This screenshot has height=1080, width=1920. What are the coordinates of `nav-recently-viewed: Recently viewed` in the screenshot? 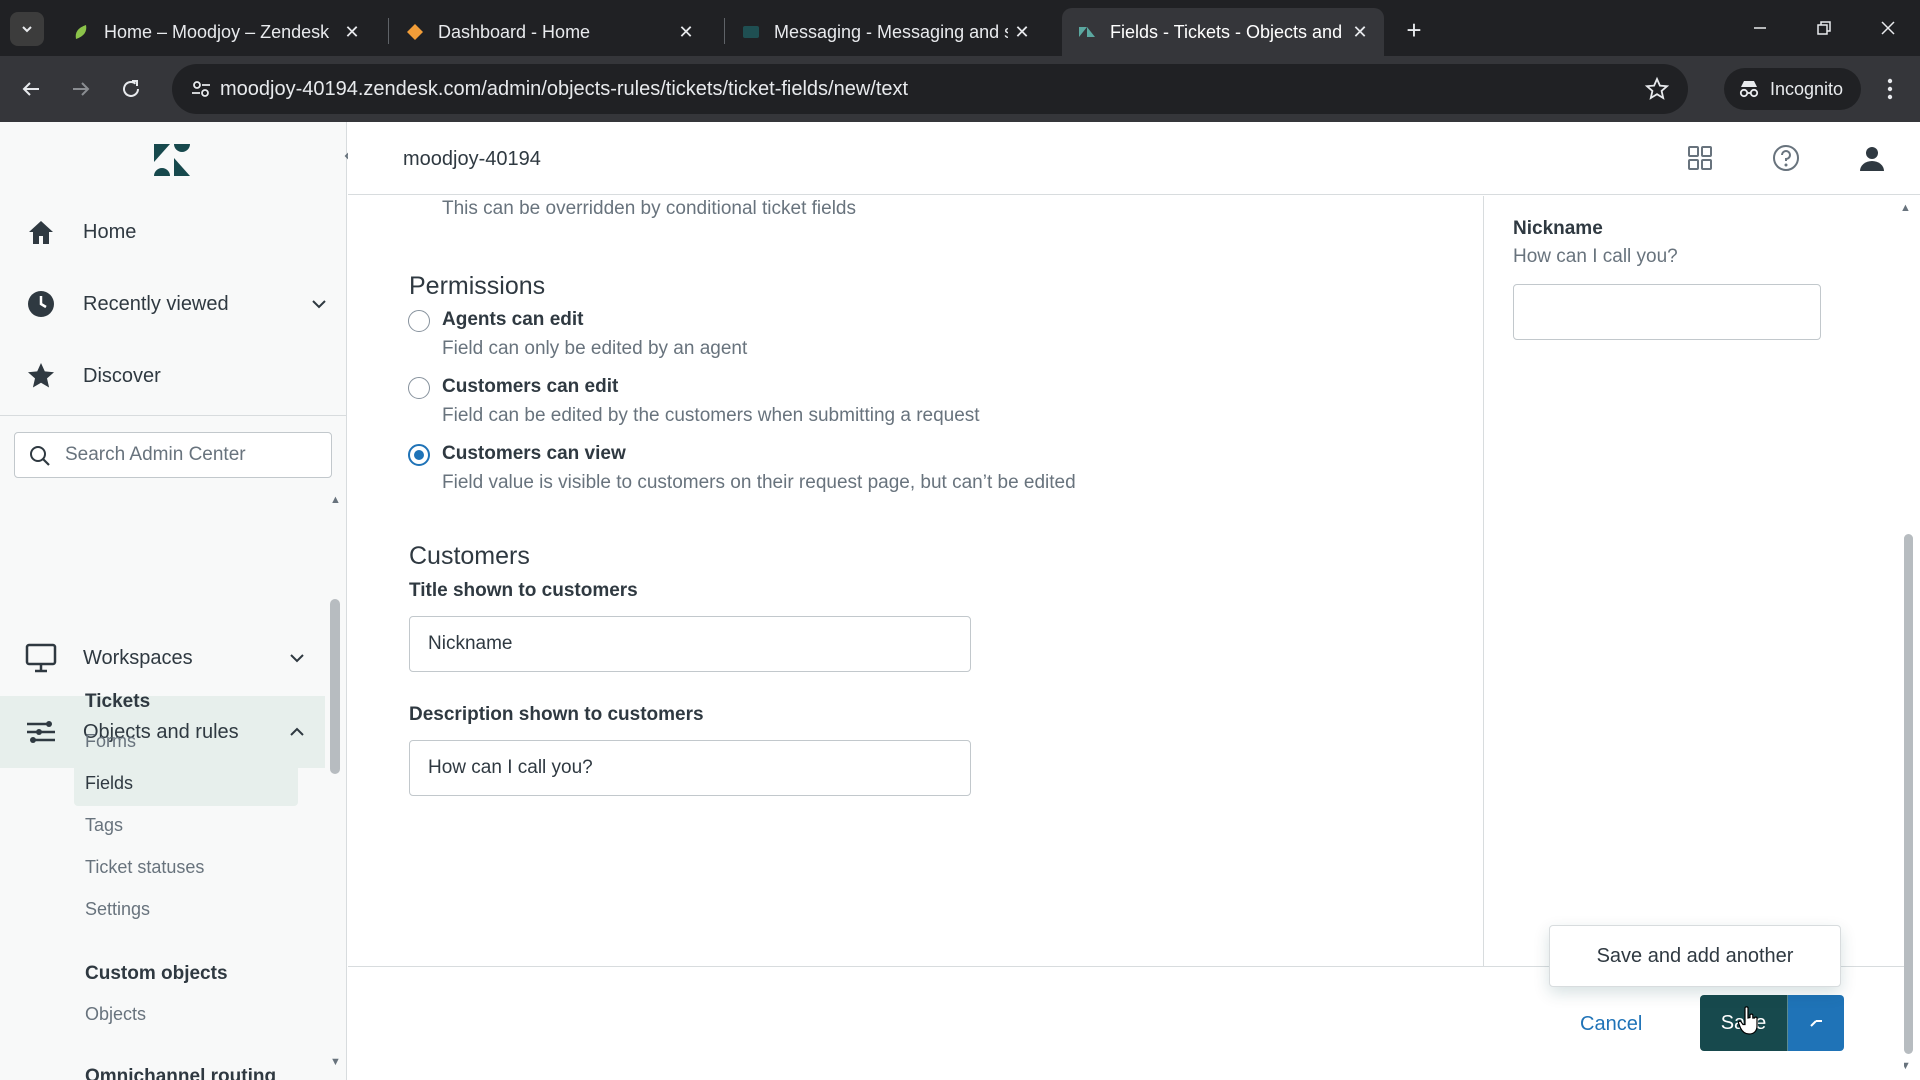 It's located at (173, 304).